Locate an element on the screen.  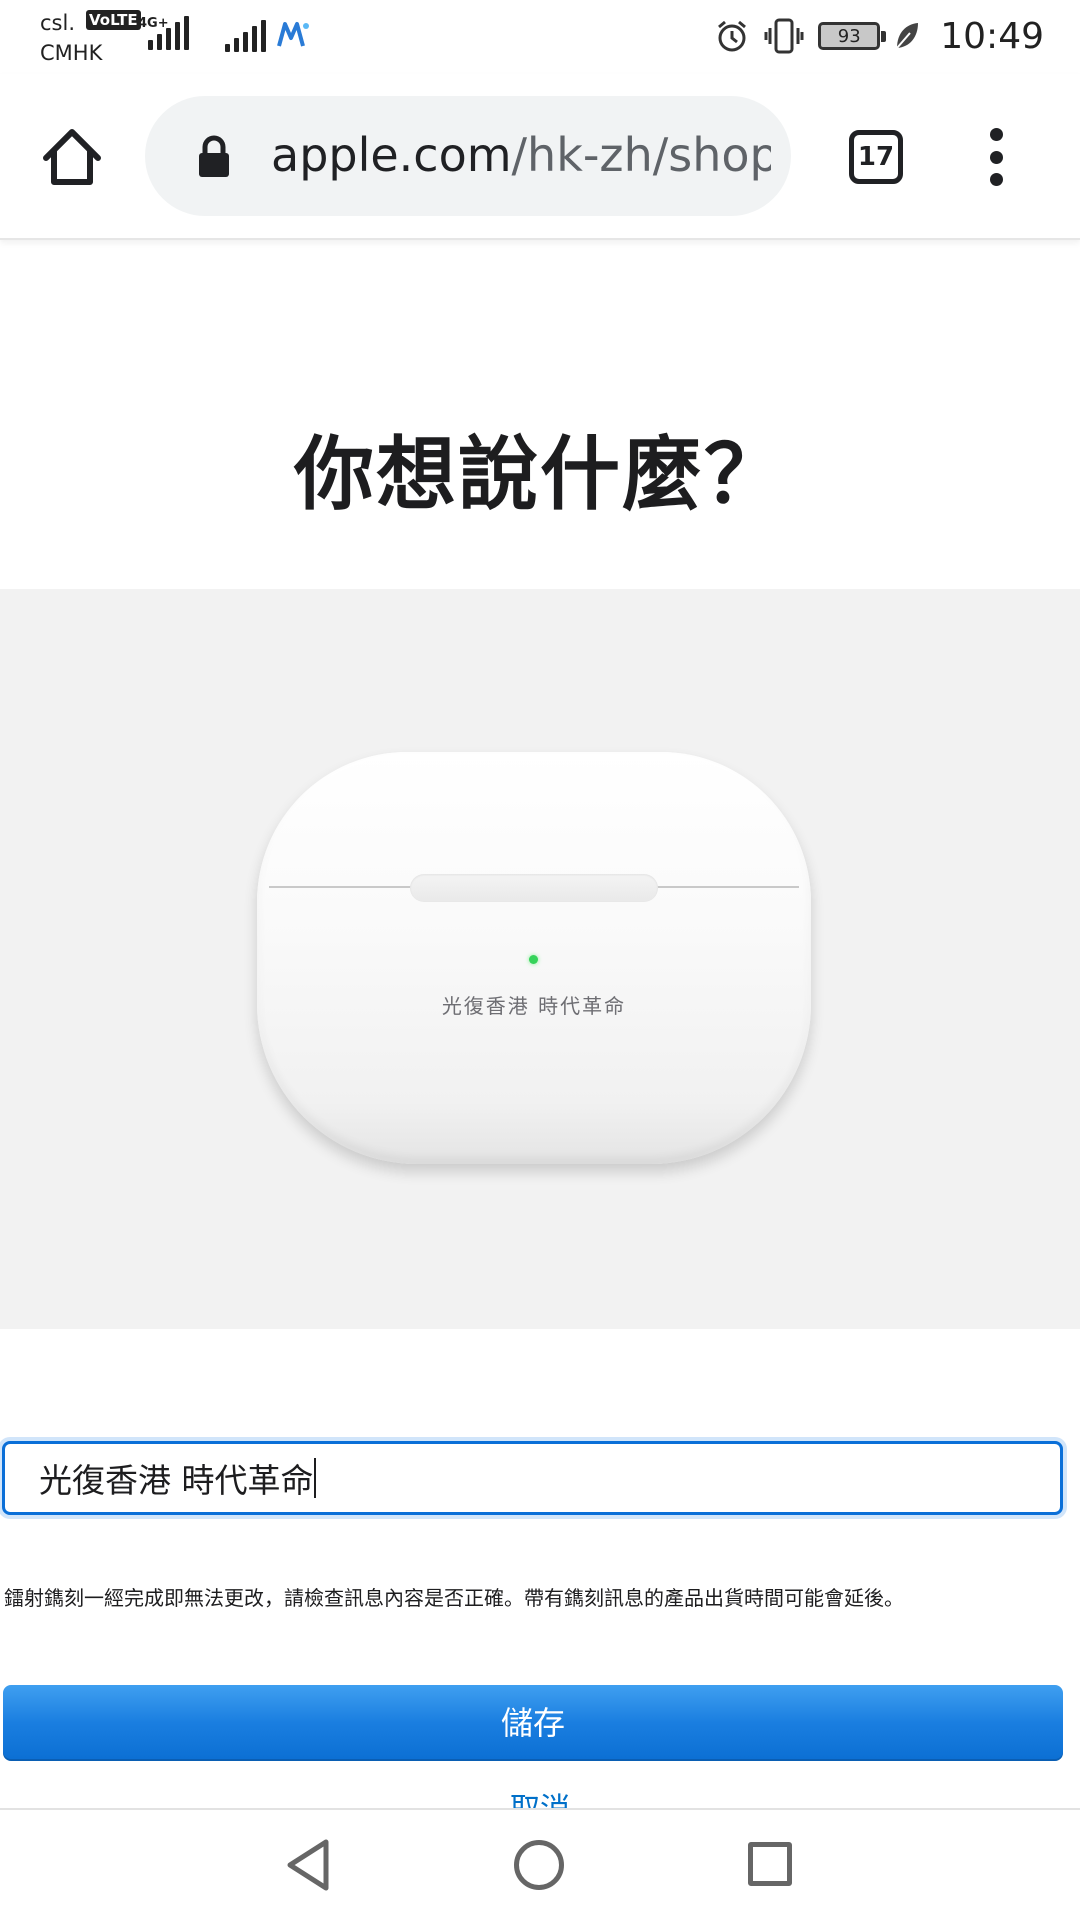
engraving-input is located at coordinates (532, 1478).